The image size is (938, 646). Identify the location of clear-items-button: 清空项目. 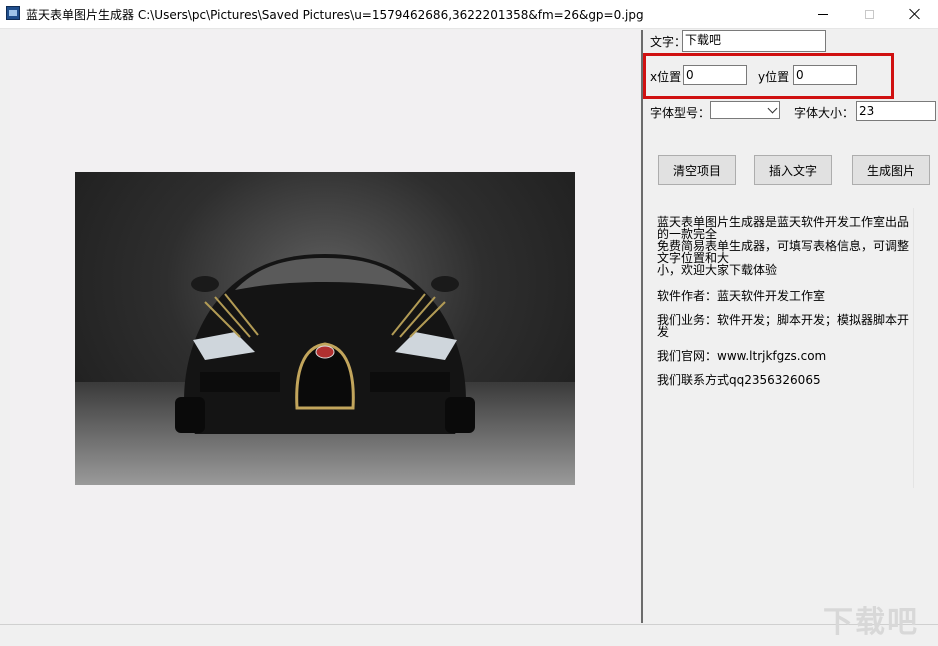
(697, 170).